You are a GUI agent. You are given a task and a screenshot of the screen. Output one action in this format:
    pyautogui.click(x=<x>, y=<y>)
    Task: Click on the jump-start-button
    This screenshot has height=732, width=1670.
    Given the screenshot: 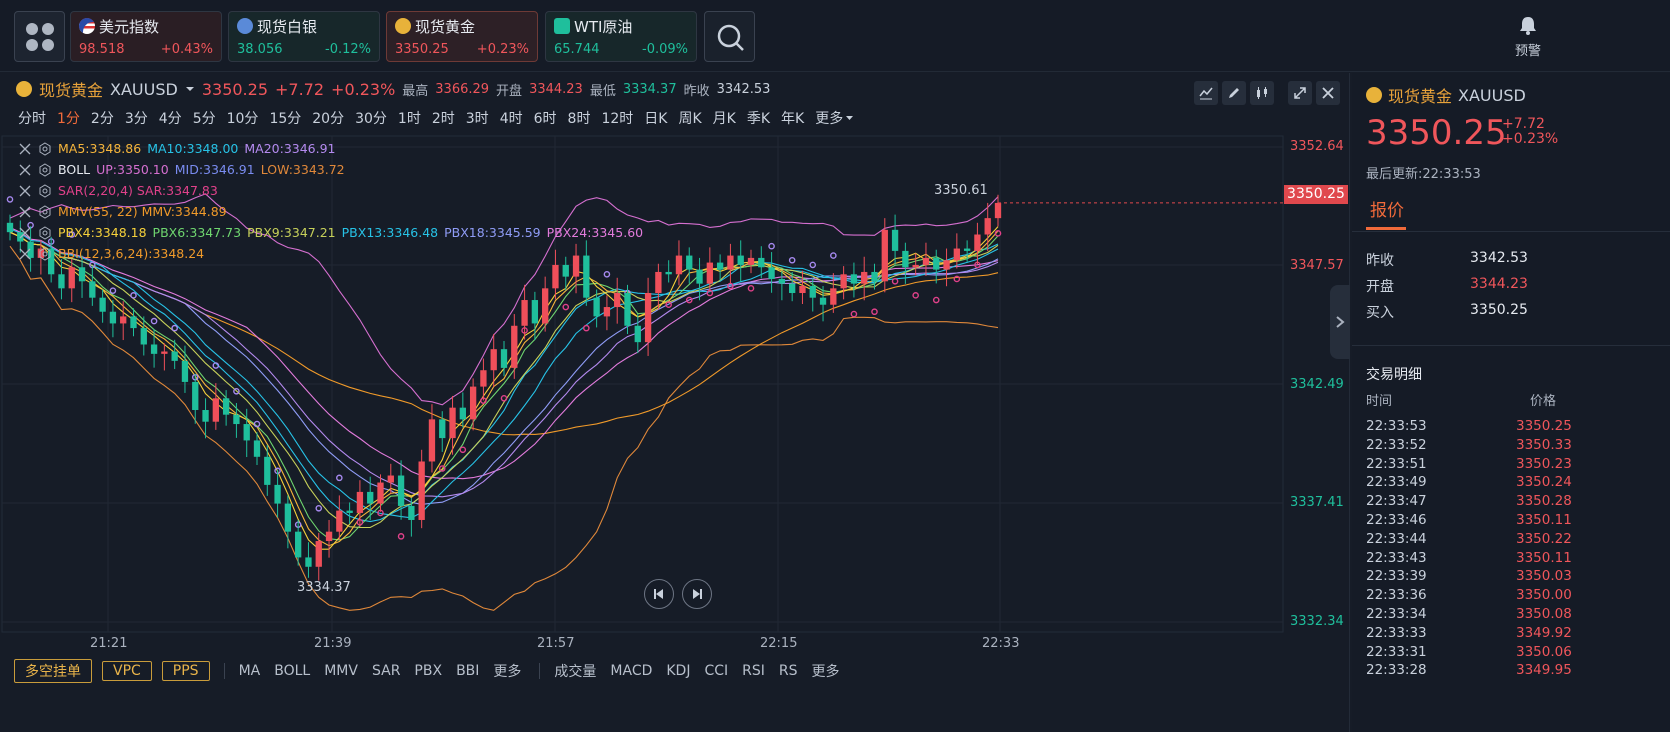 What is the action you would take?
    pyautogui.click(x=659, y=594)
    